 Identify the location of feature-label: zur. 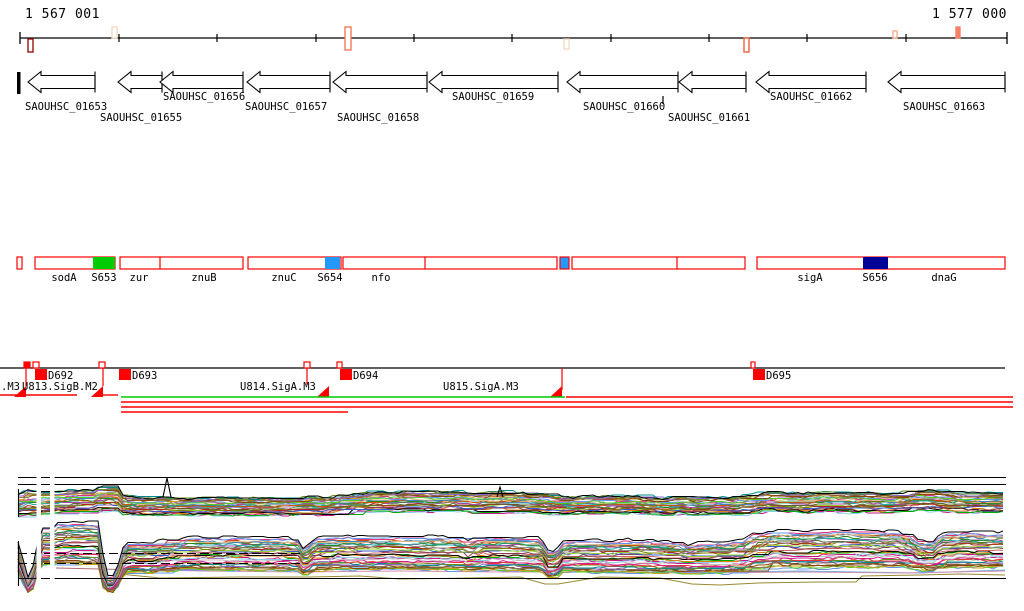
(139, 278).